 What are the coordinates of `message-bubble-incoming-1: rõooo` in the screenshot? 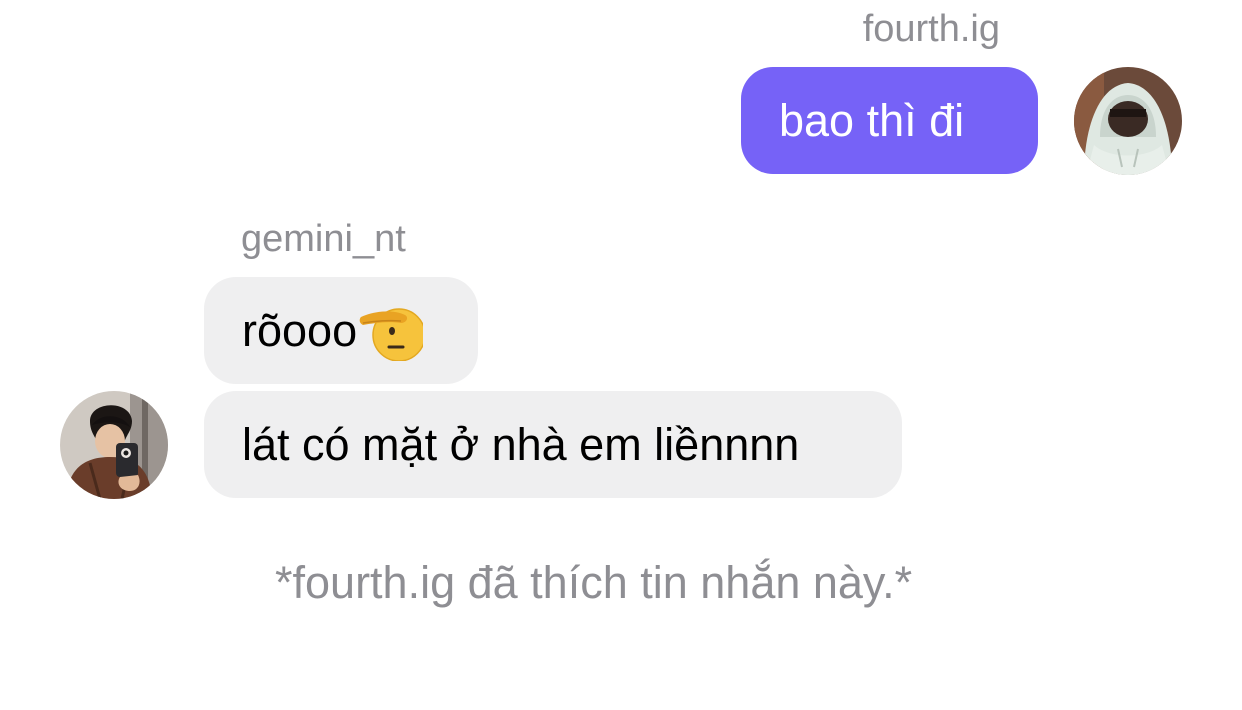 It's located at (341, 330).